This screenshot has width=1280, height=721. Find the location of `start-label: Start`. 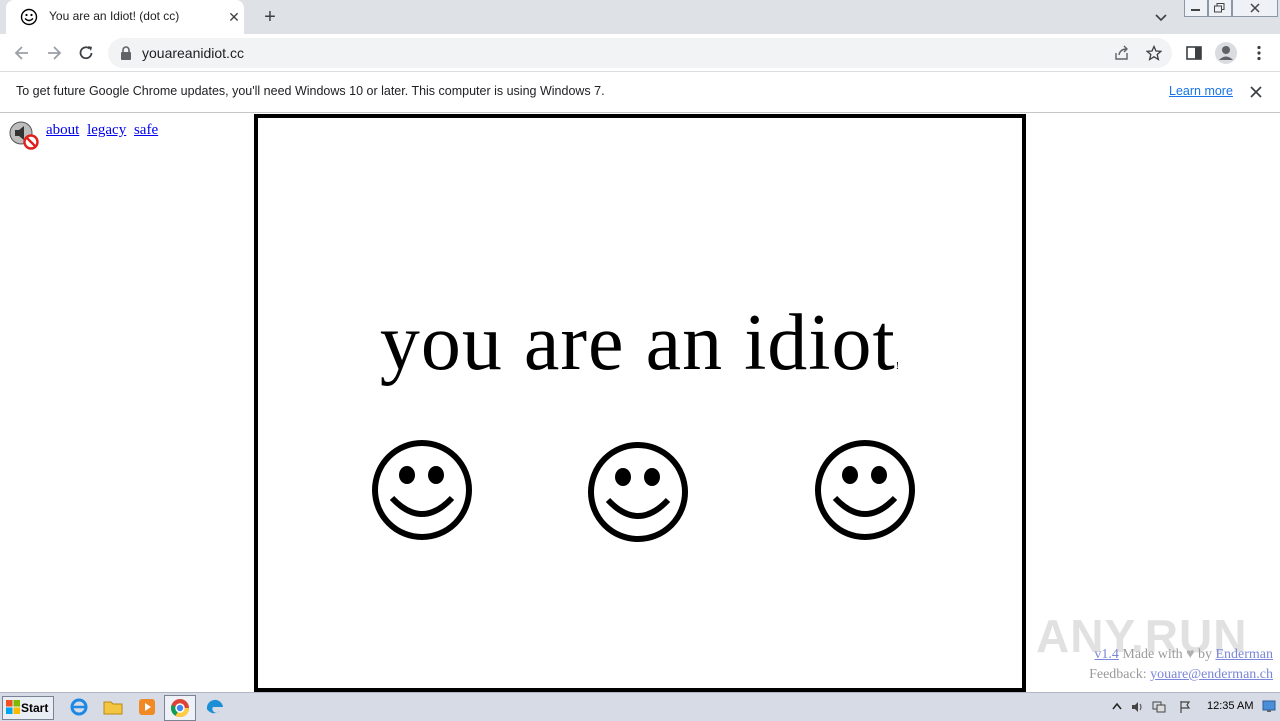

start-label: Start is located at coordinates (35, 708).